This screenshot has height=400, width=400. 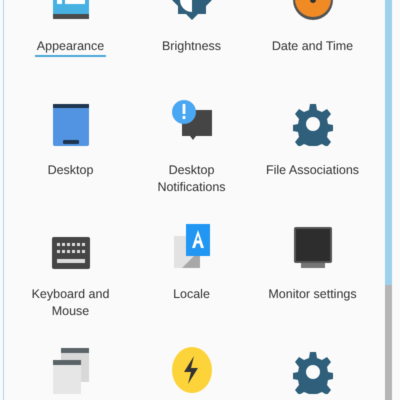 I want to click on windows-icon, so click(x=70, y=370).